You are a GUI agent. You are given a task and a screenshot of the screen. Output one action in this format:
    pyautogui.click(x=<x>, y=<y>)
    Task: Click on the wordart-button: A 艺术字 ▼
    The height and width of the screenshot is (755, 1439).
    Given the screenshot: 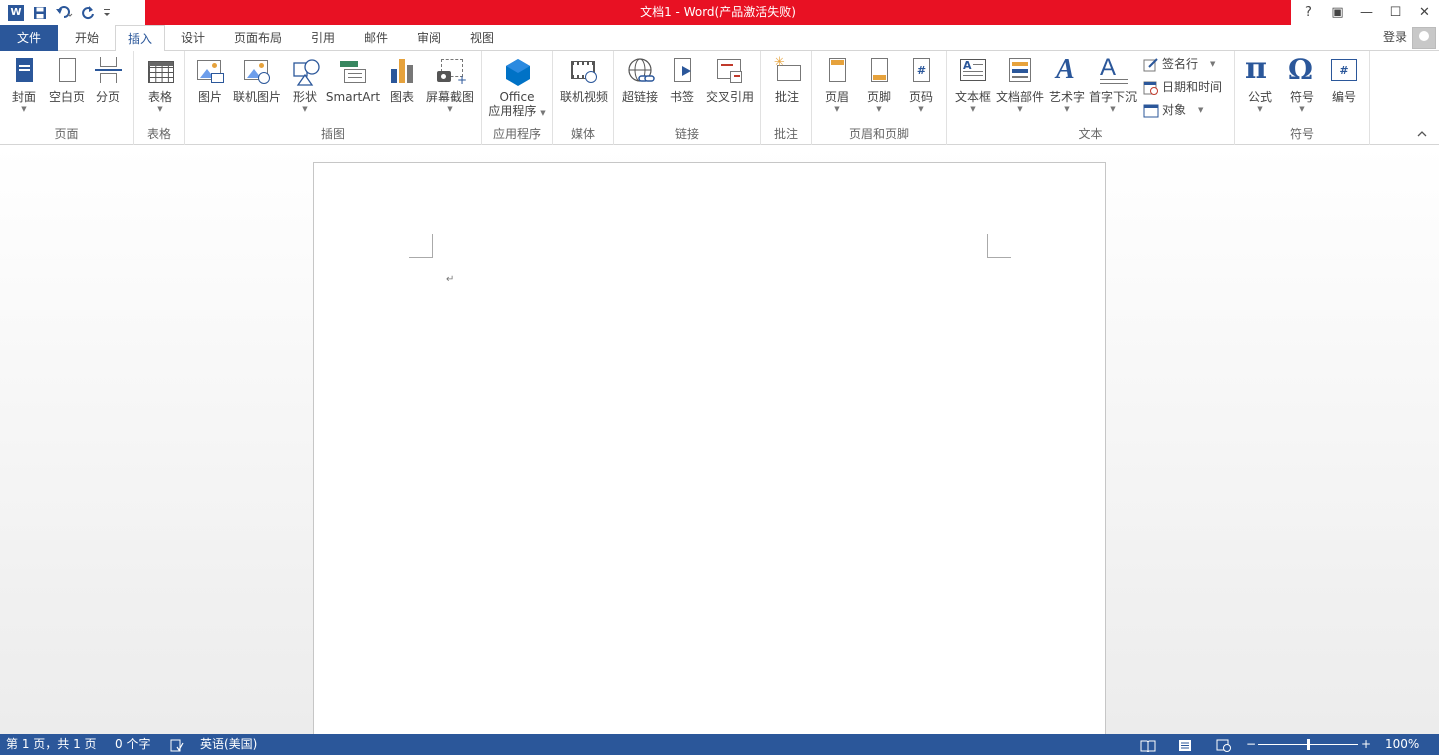 What is the action you would take?
    pyautogui.click(x=1067, y=84)
    